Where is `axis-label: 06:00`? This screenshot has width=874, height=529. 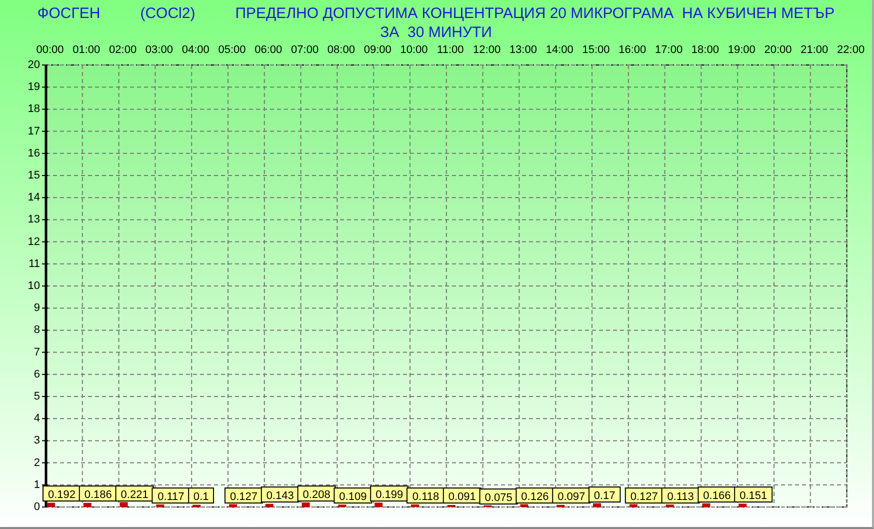
axis-label: 06:00 is located at coordinates (268, 50).